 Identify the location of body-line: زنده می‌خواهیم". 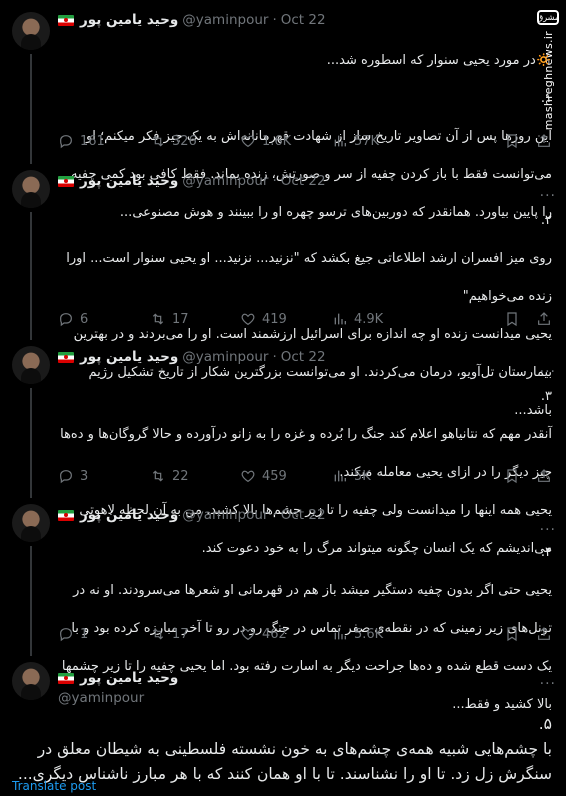
(507, 296).